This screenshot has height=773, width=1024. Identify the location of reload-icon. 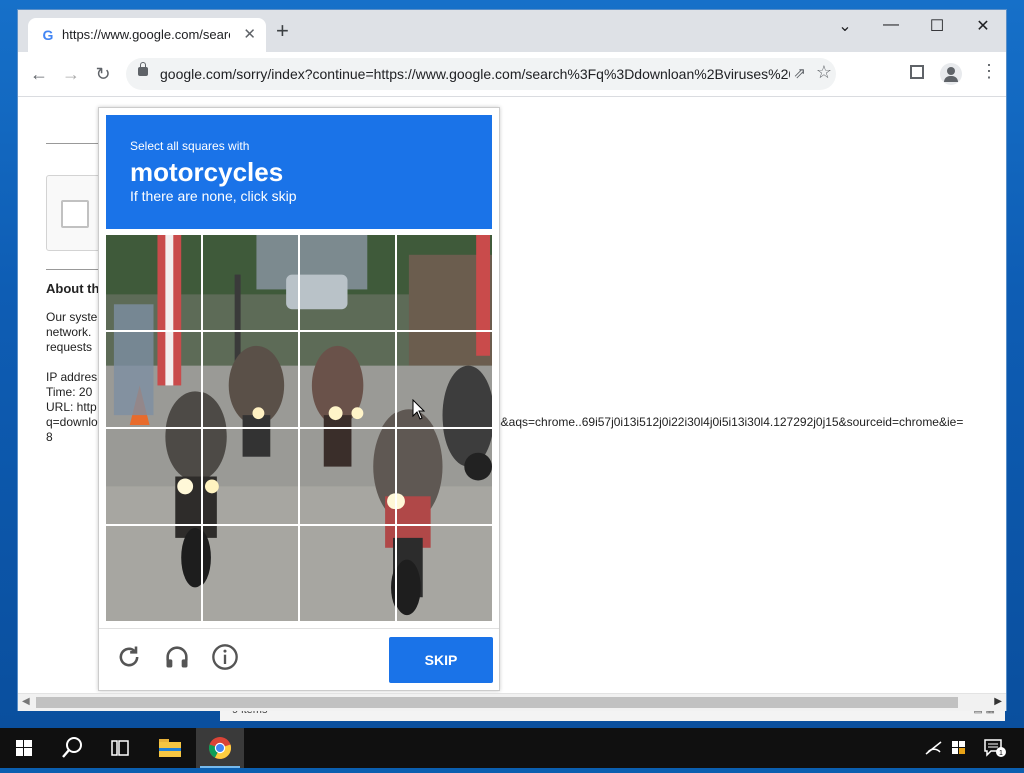
(129, 657).